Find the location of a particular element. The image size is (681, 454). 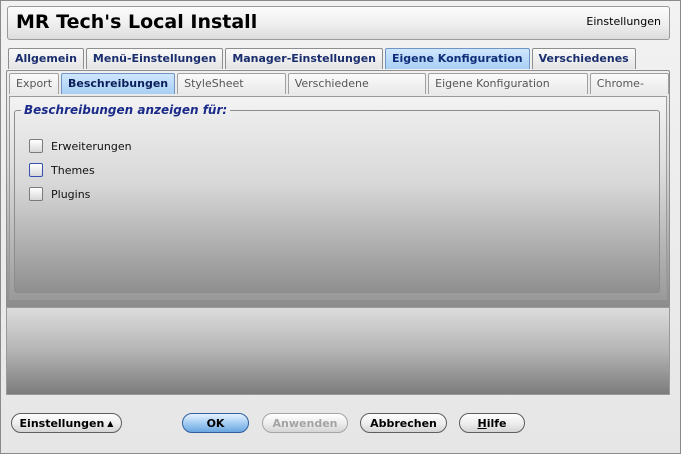

header-bar: MR Tech's Local Install Einstellungen is located at coordinates (338, 23).